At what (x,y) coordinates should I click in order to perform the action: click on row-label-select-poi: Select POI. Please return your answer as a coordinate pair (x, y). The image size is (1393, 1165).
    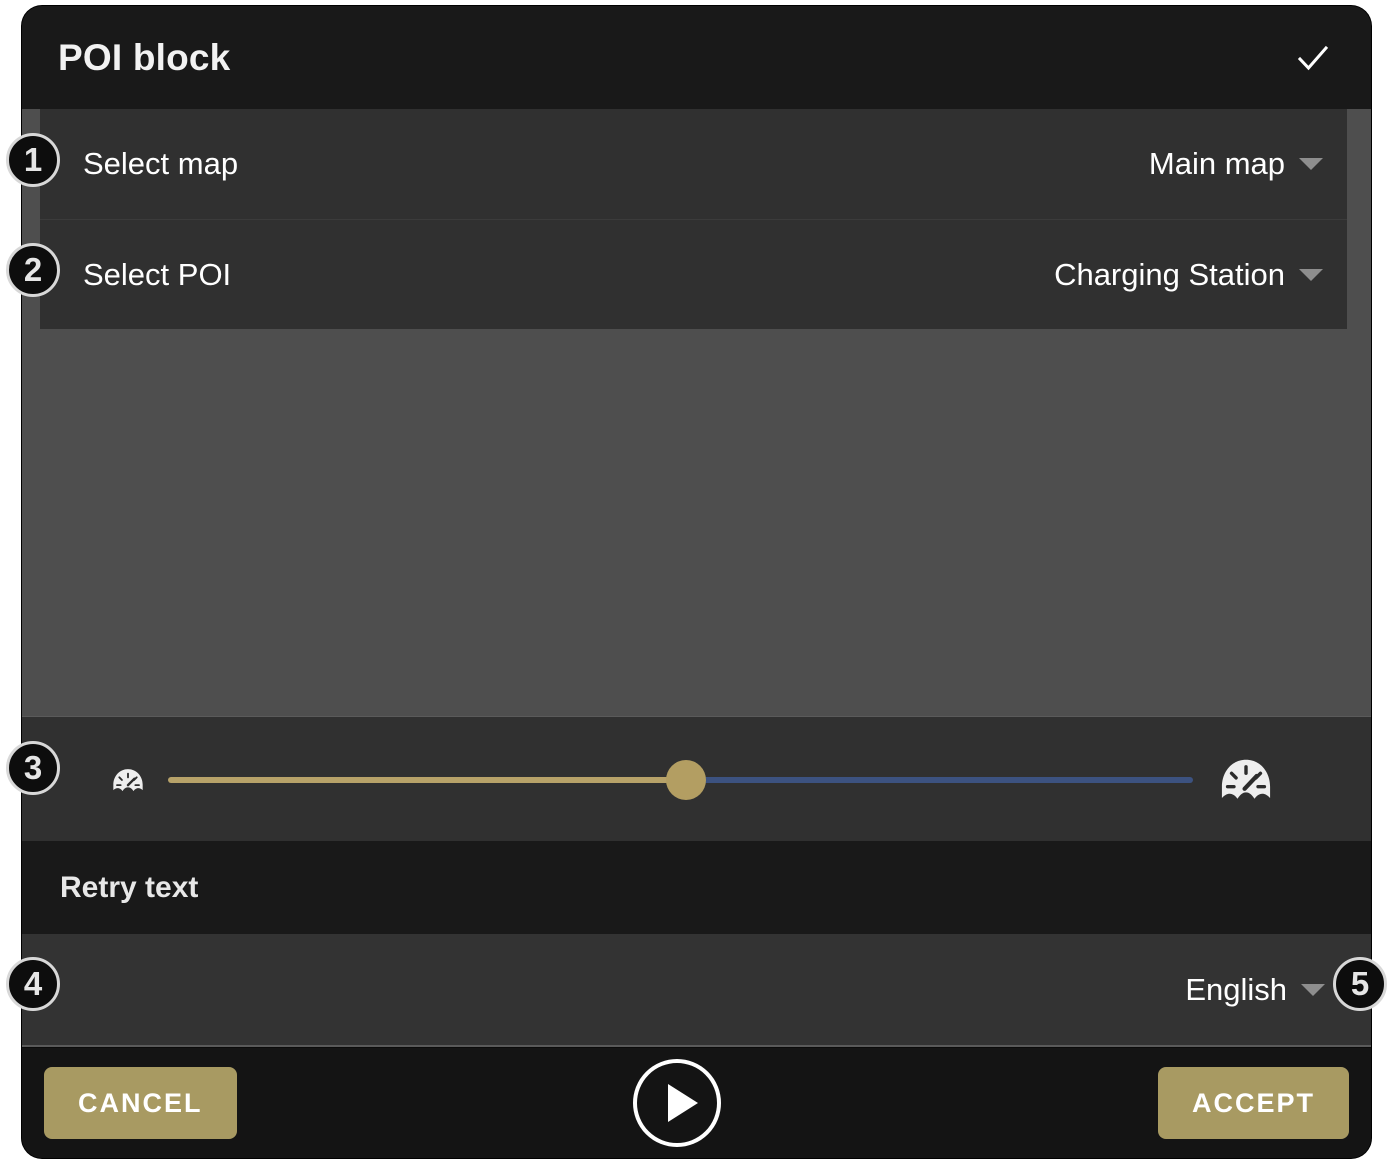
    Looking at the image, I should click on (157, 274).